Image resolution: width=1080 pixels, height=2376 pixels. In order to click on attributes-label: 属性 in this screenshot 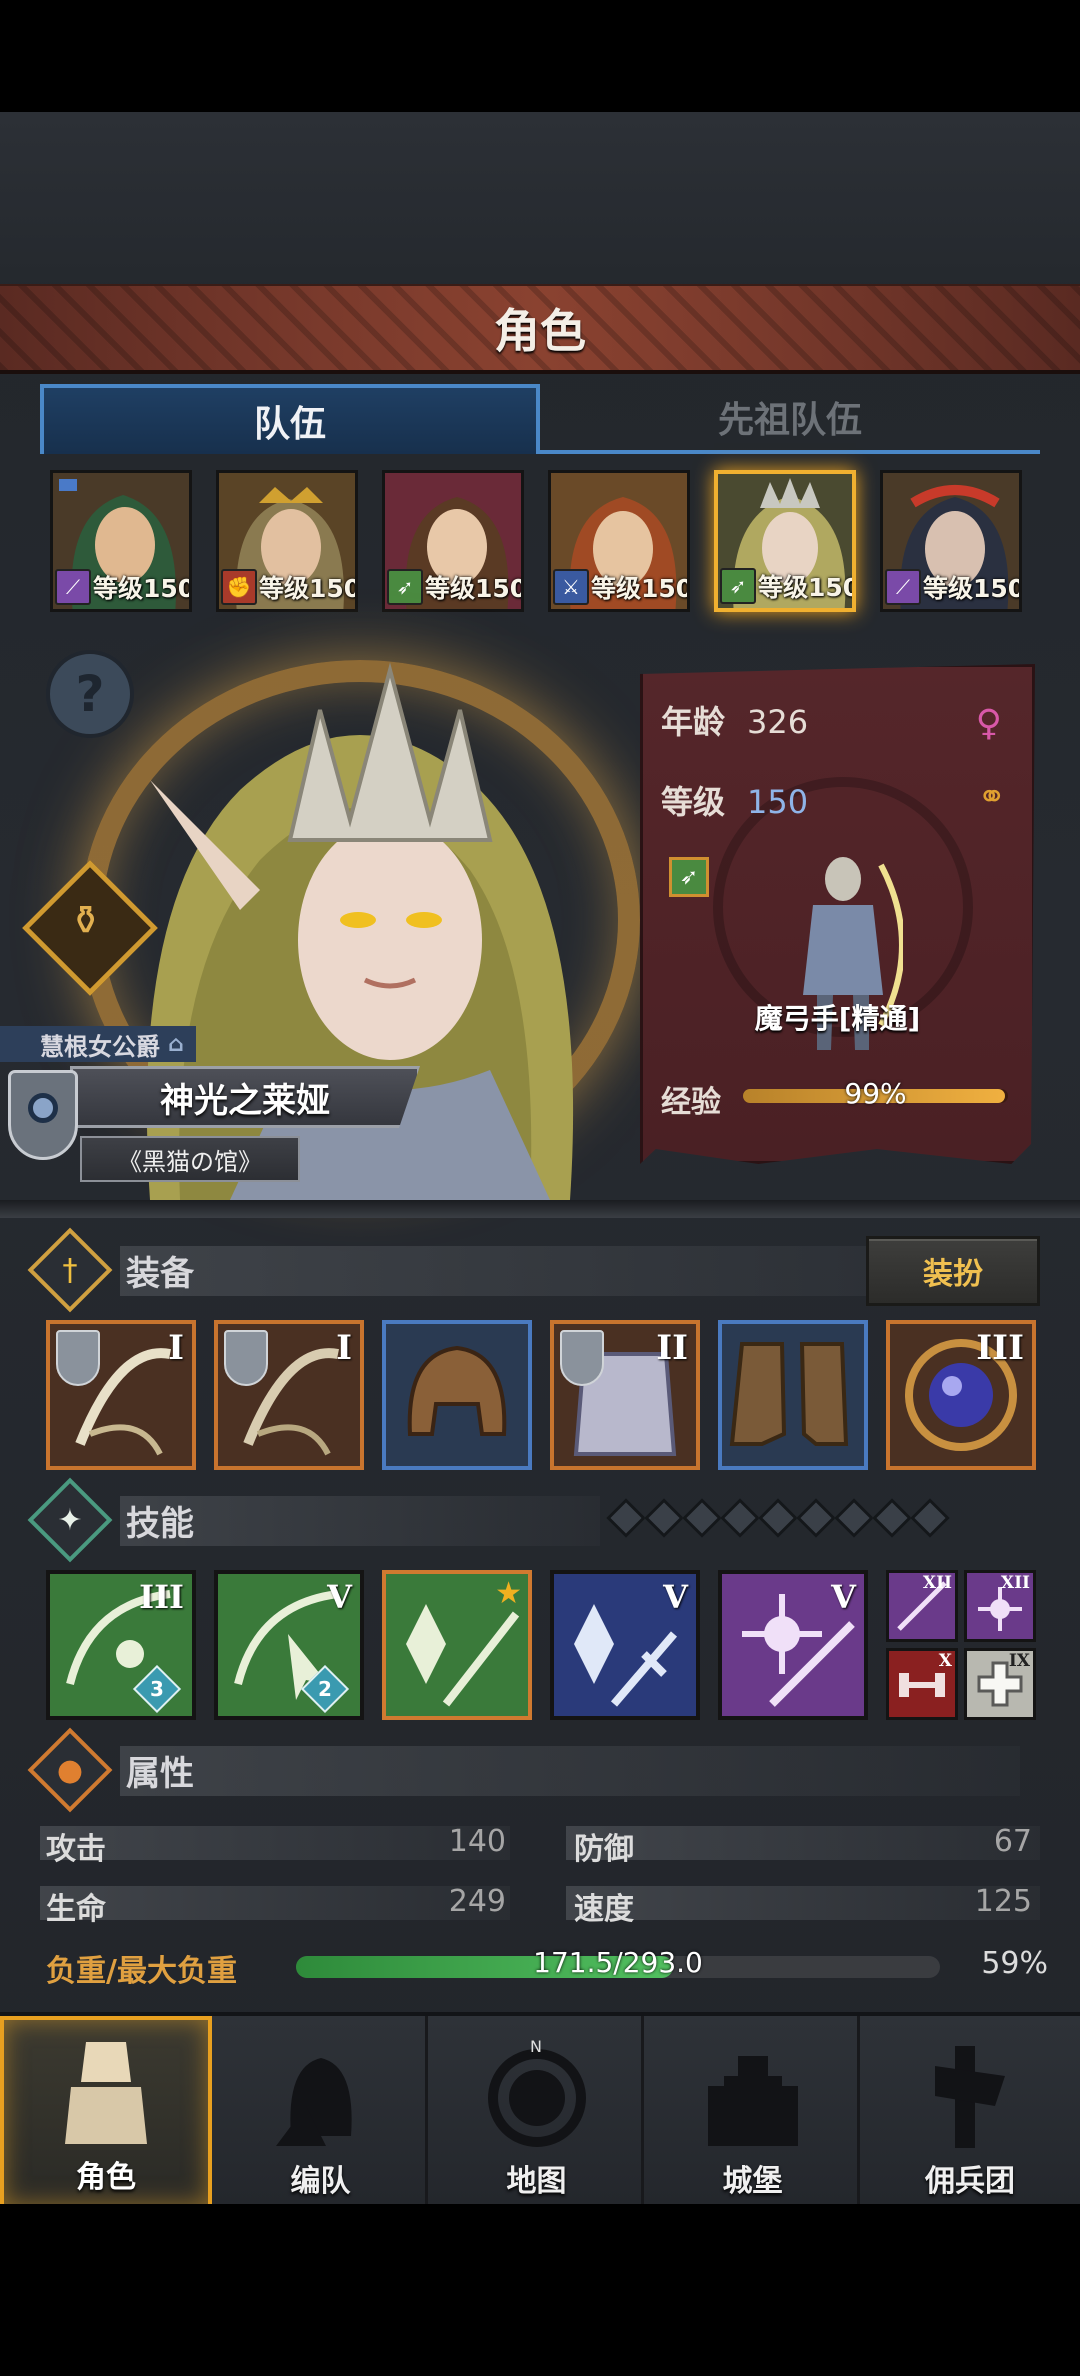, I will do `click(160, 1773)`.